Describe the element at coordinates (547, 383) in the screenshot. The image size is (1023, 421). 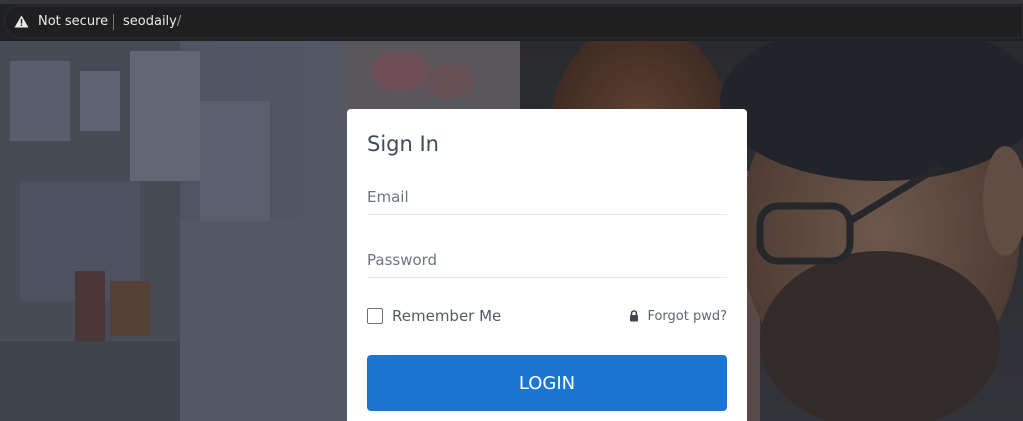
I see `login-button: LOGIN` at that location.